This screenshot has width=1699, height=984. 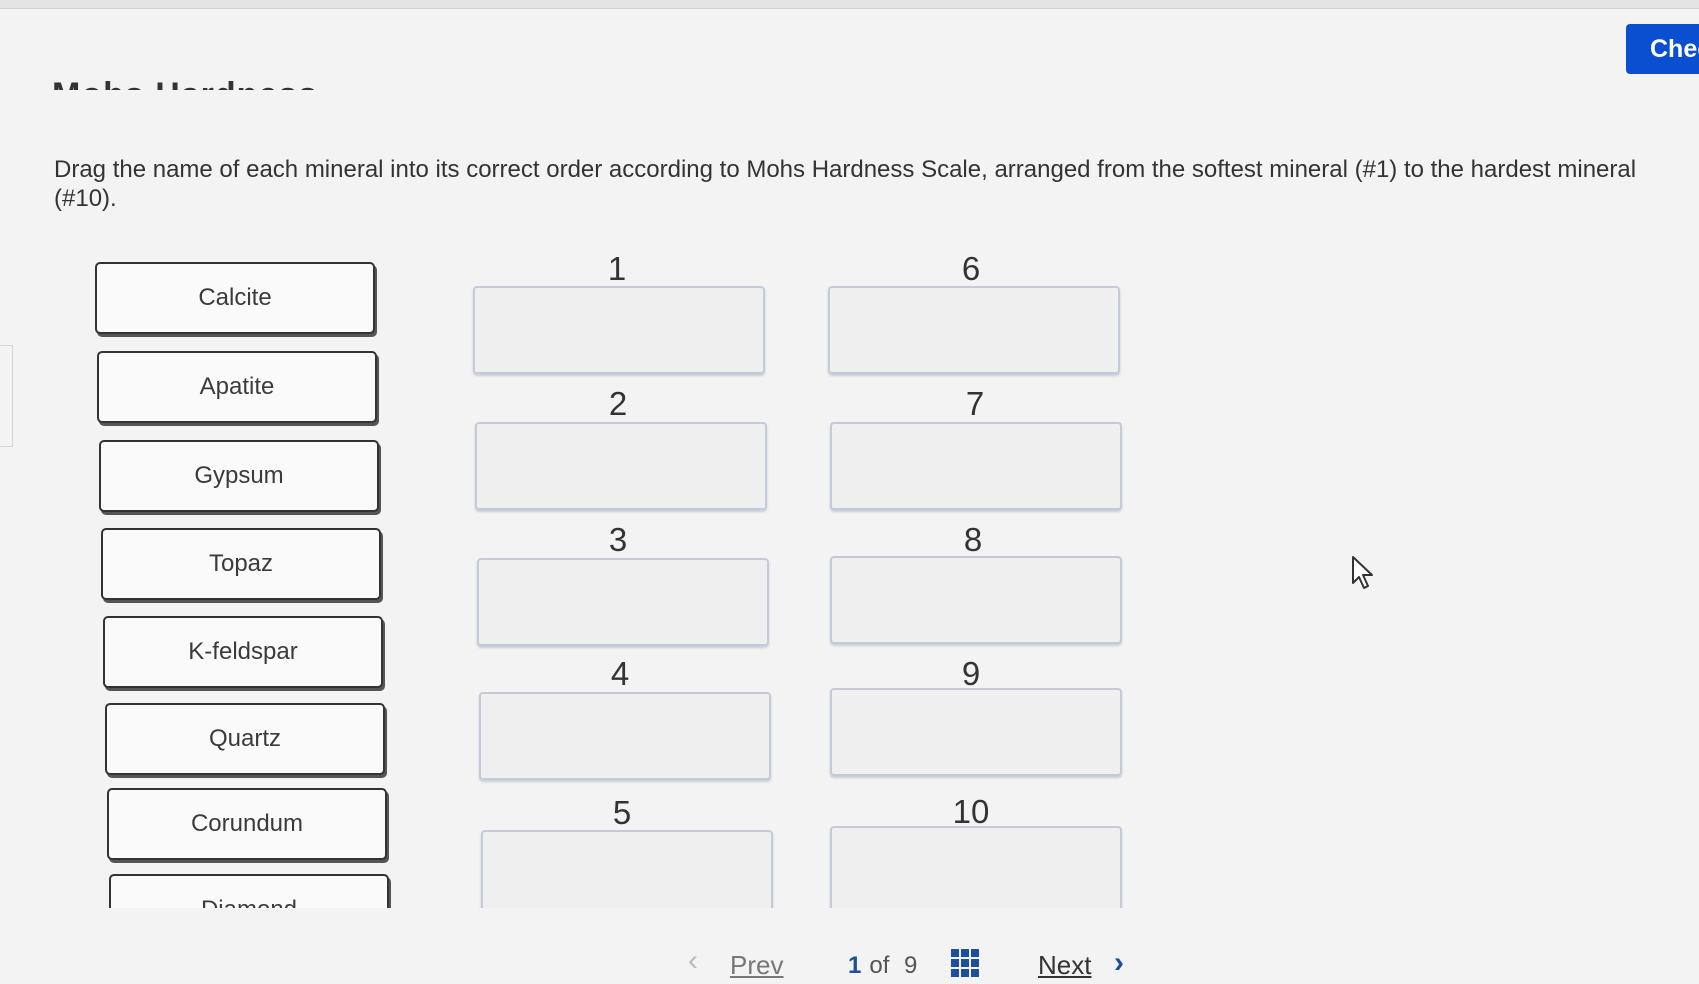 I want to click on mineral-tile-gypsum: Gypsum, so click(x=239, y=476).